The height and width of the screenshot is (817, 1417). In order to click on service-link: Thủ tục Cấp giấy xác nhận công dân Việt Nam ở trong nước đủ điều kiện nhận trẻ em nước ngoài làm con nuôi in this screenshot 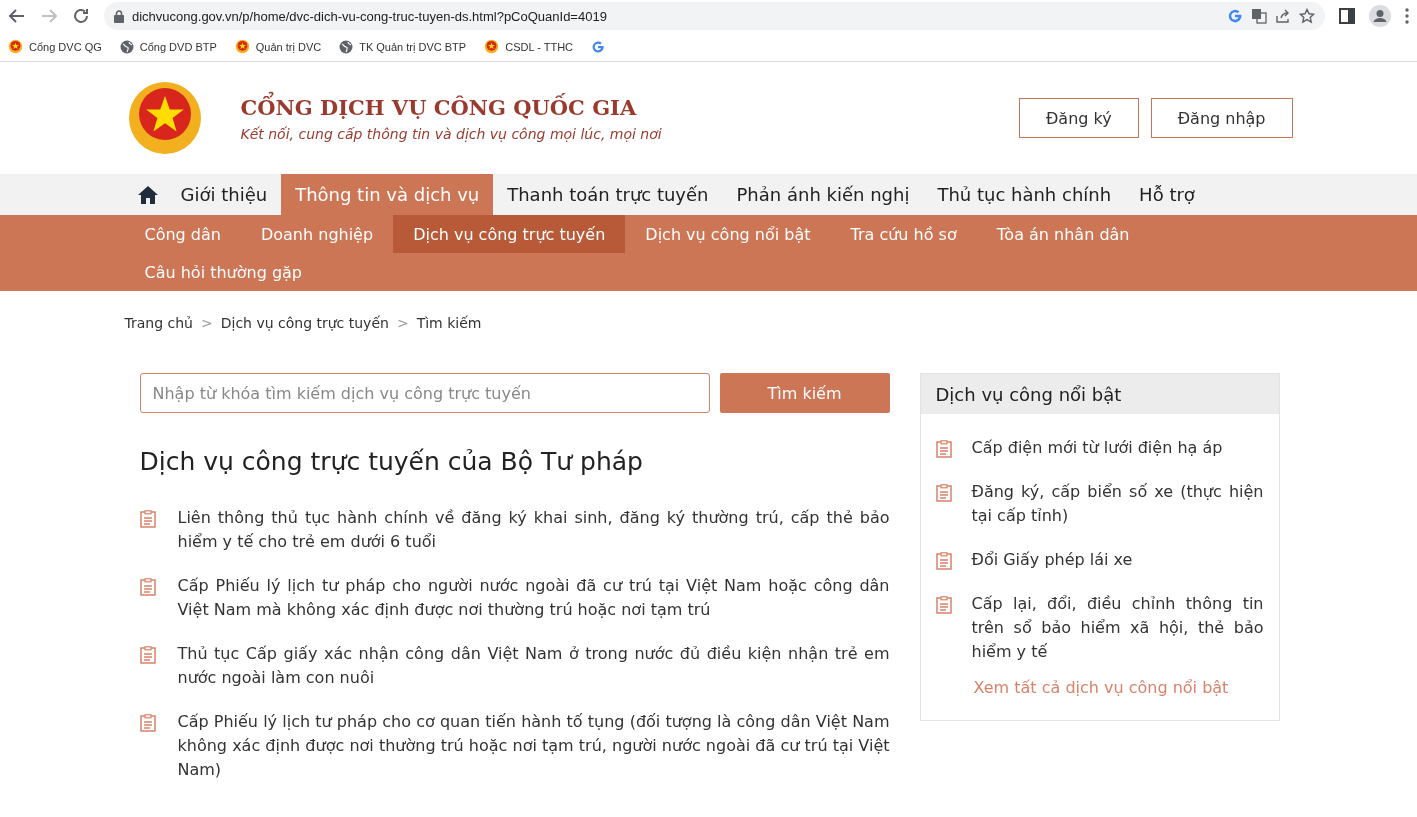, I will do `click(533, 666)`.